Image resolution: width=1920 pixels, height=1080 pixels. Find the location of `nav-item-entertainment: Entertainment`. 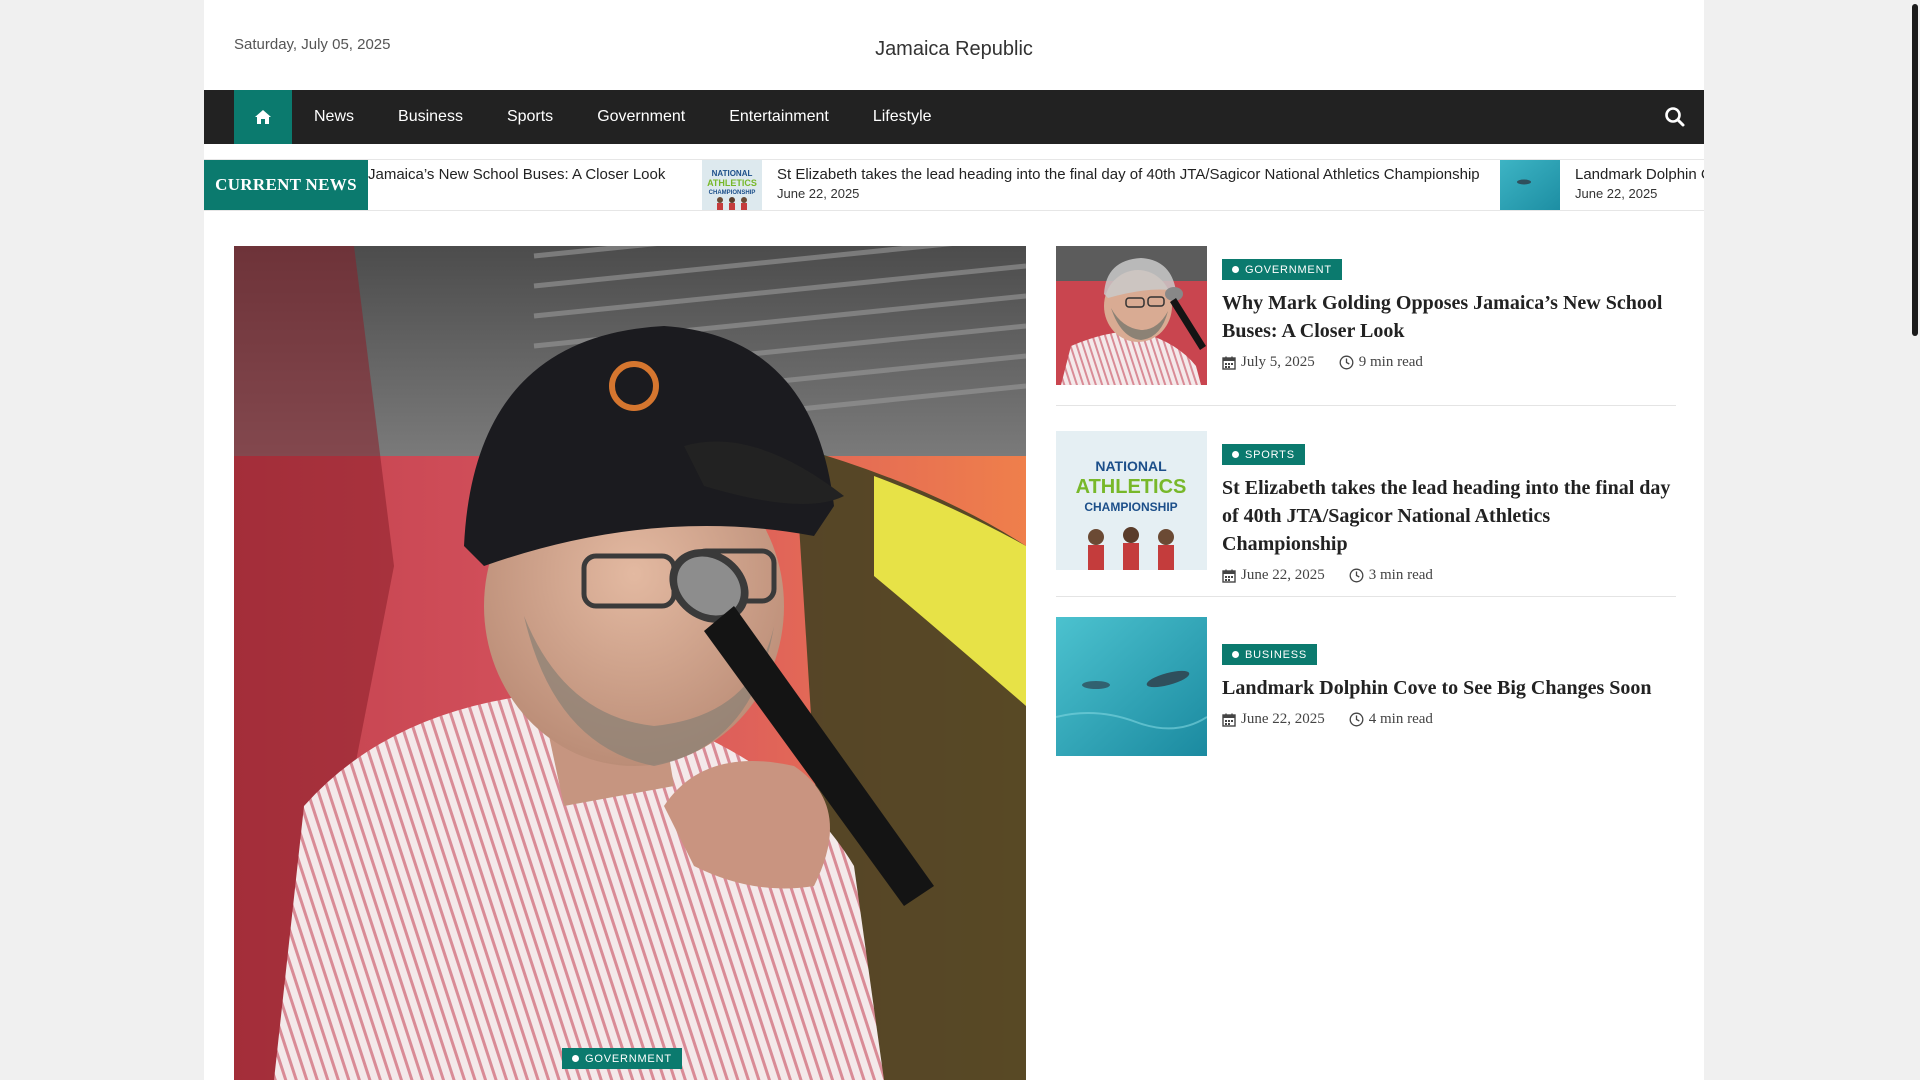

nav-item-entertainment: Entertainment is located at coordinates (779, 117).